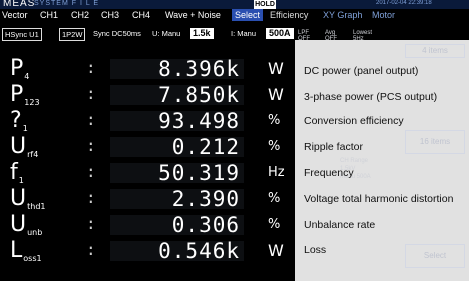 The image size is (469, 281). I want to click on description-frequency: Frequency, so click(329, 173).